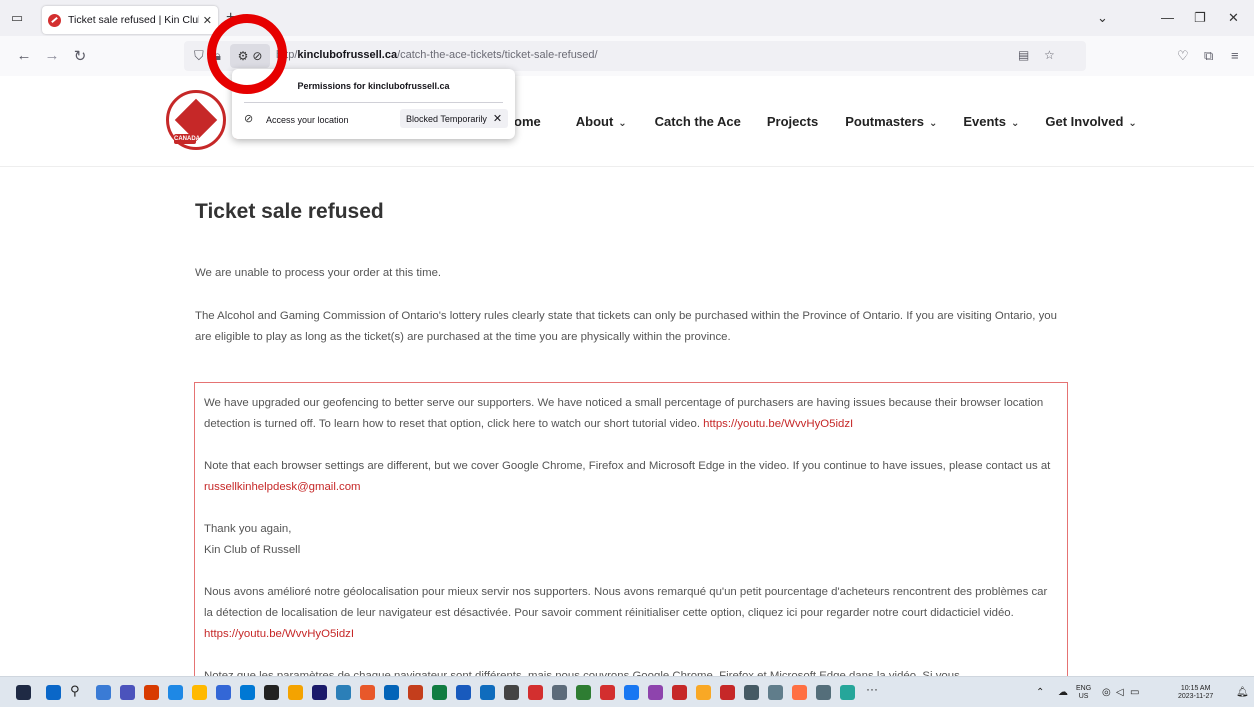 The image size is (1254, 707). I want to click on site-favicon-icon, so click(54, 20).